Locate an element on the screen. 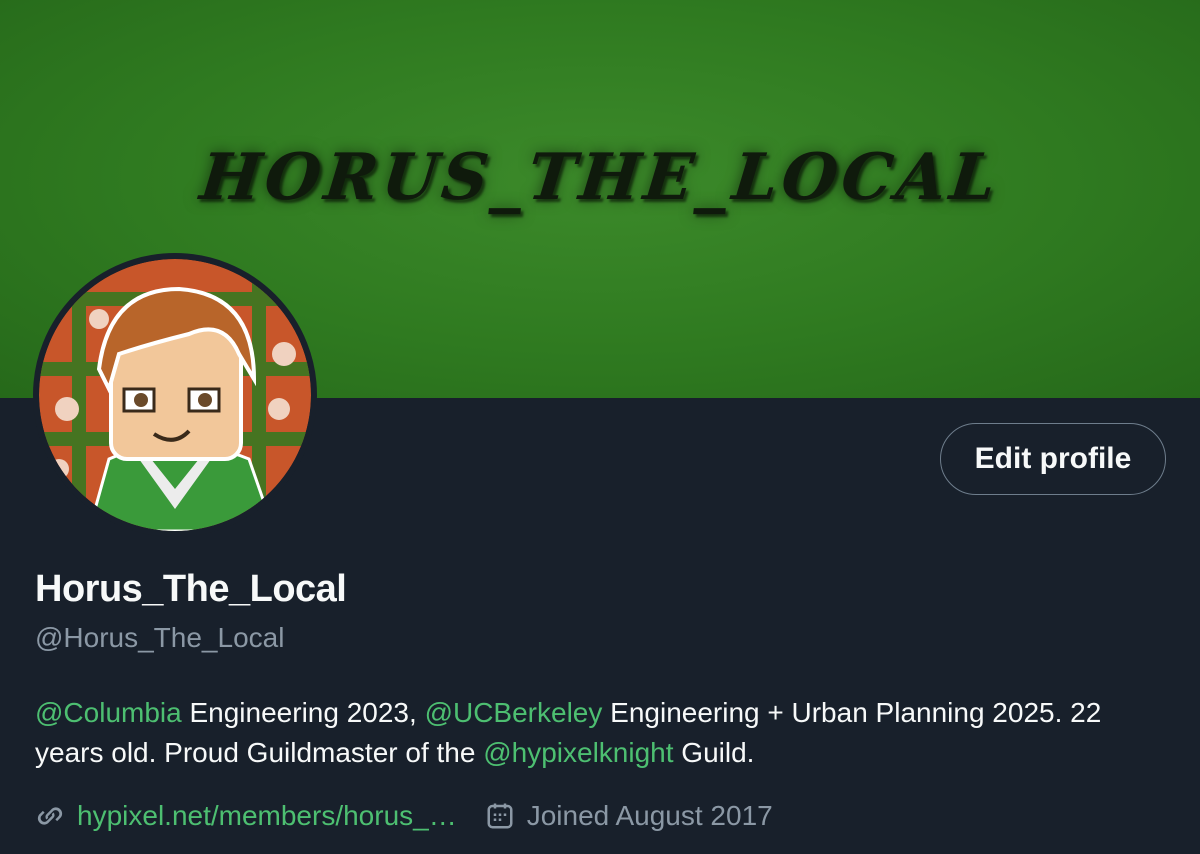  joined-item: Joined August 2017 is located at coordinates (629, 816).